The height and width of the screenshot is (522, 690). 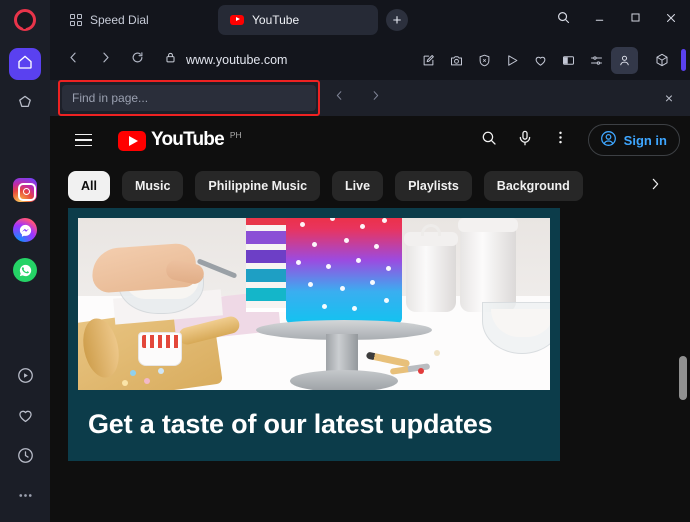 I want to click on edit-note-icon, so click(x=428, y=60).